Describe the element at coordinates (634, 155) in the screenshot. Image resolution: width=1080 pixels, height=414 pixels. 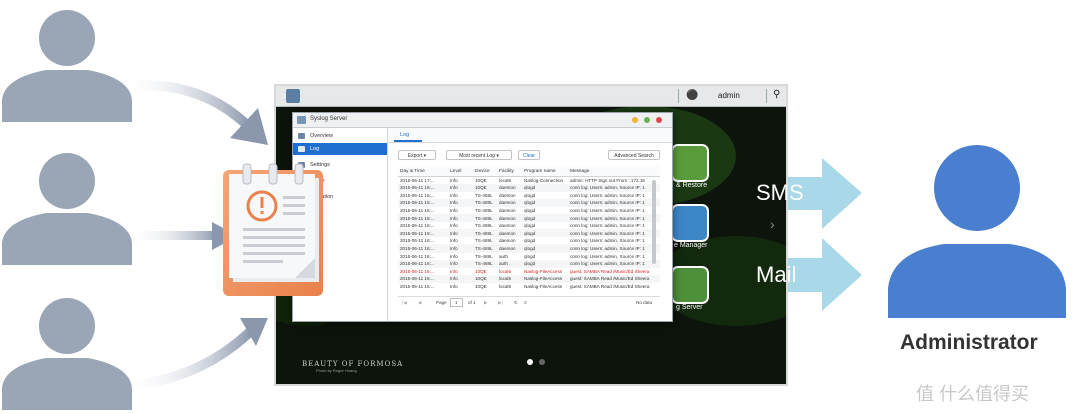
I see `advanced-search-button: Advanced Search` at that location.